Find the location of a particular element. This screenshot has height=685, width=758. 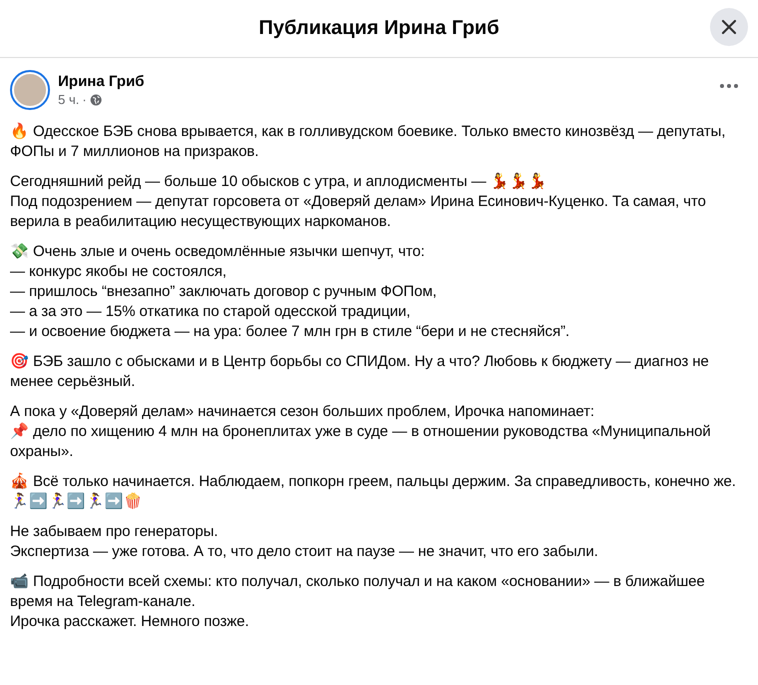

avatar is located at coordinates (30, 90).